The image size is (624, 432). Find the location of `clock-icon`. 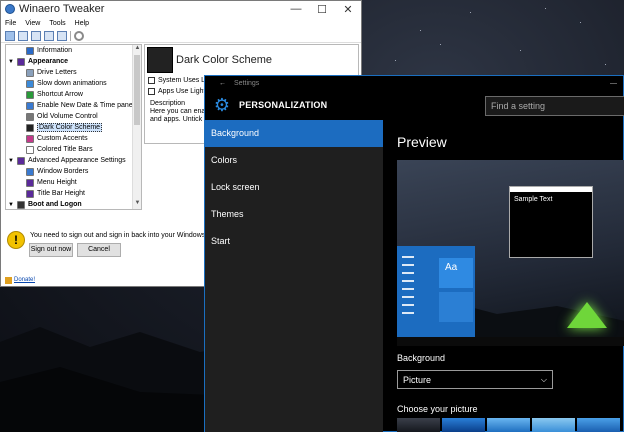

clock-icon is located at coordinates (30, 105).